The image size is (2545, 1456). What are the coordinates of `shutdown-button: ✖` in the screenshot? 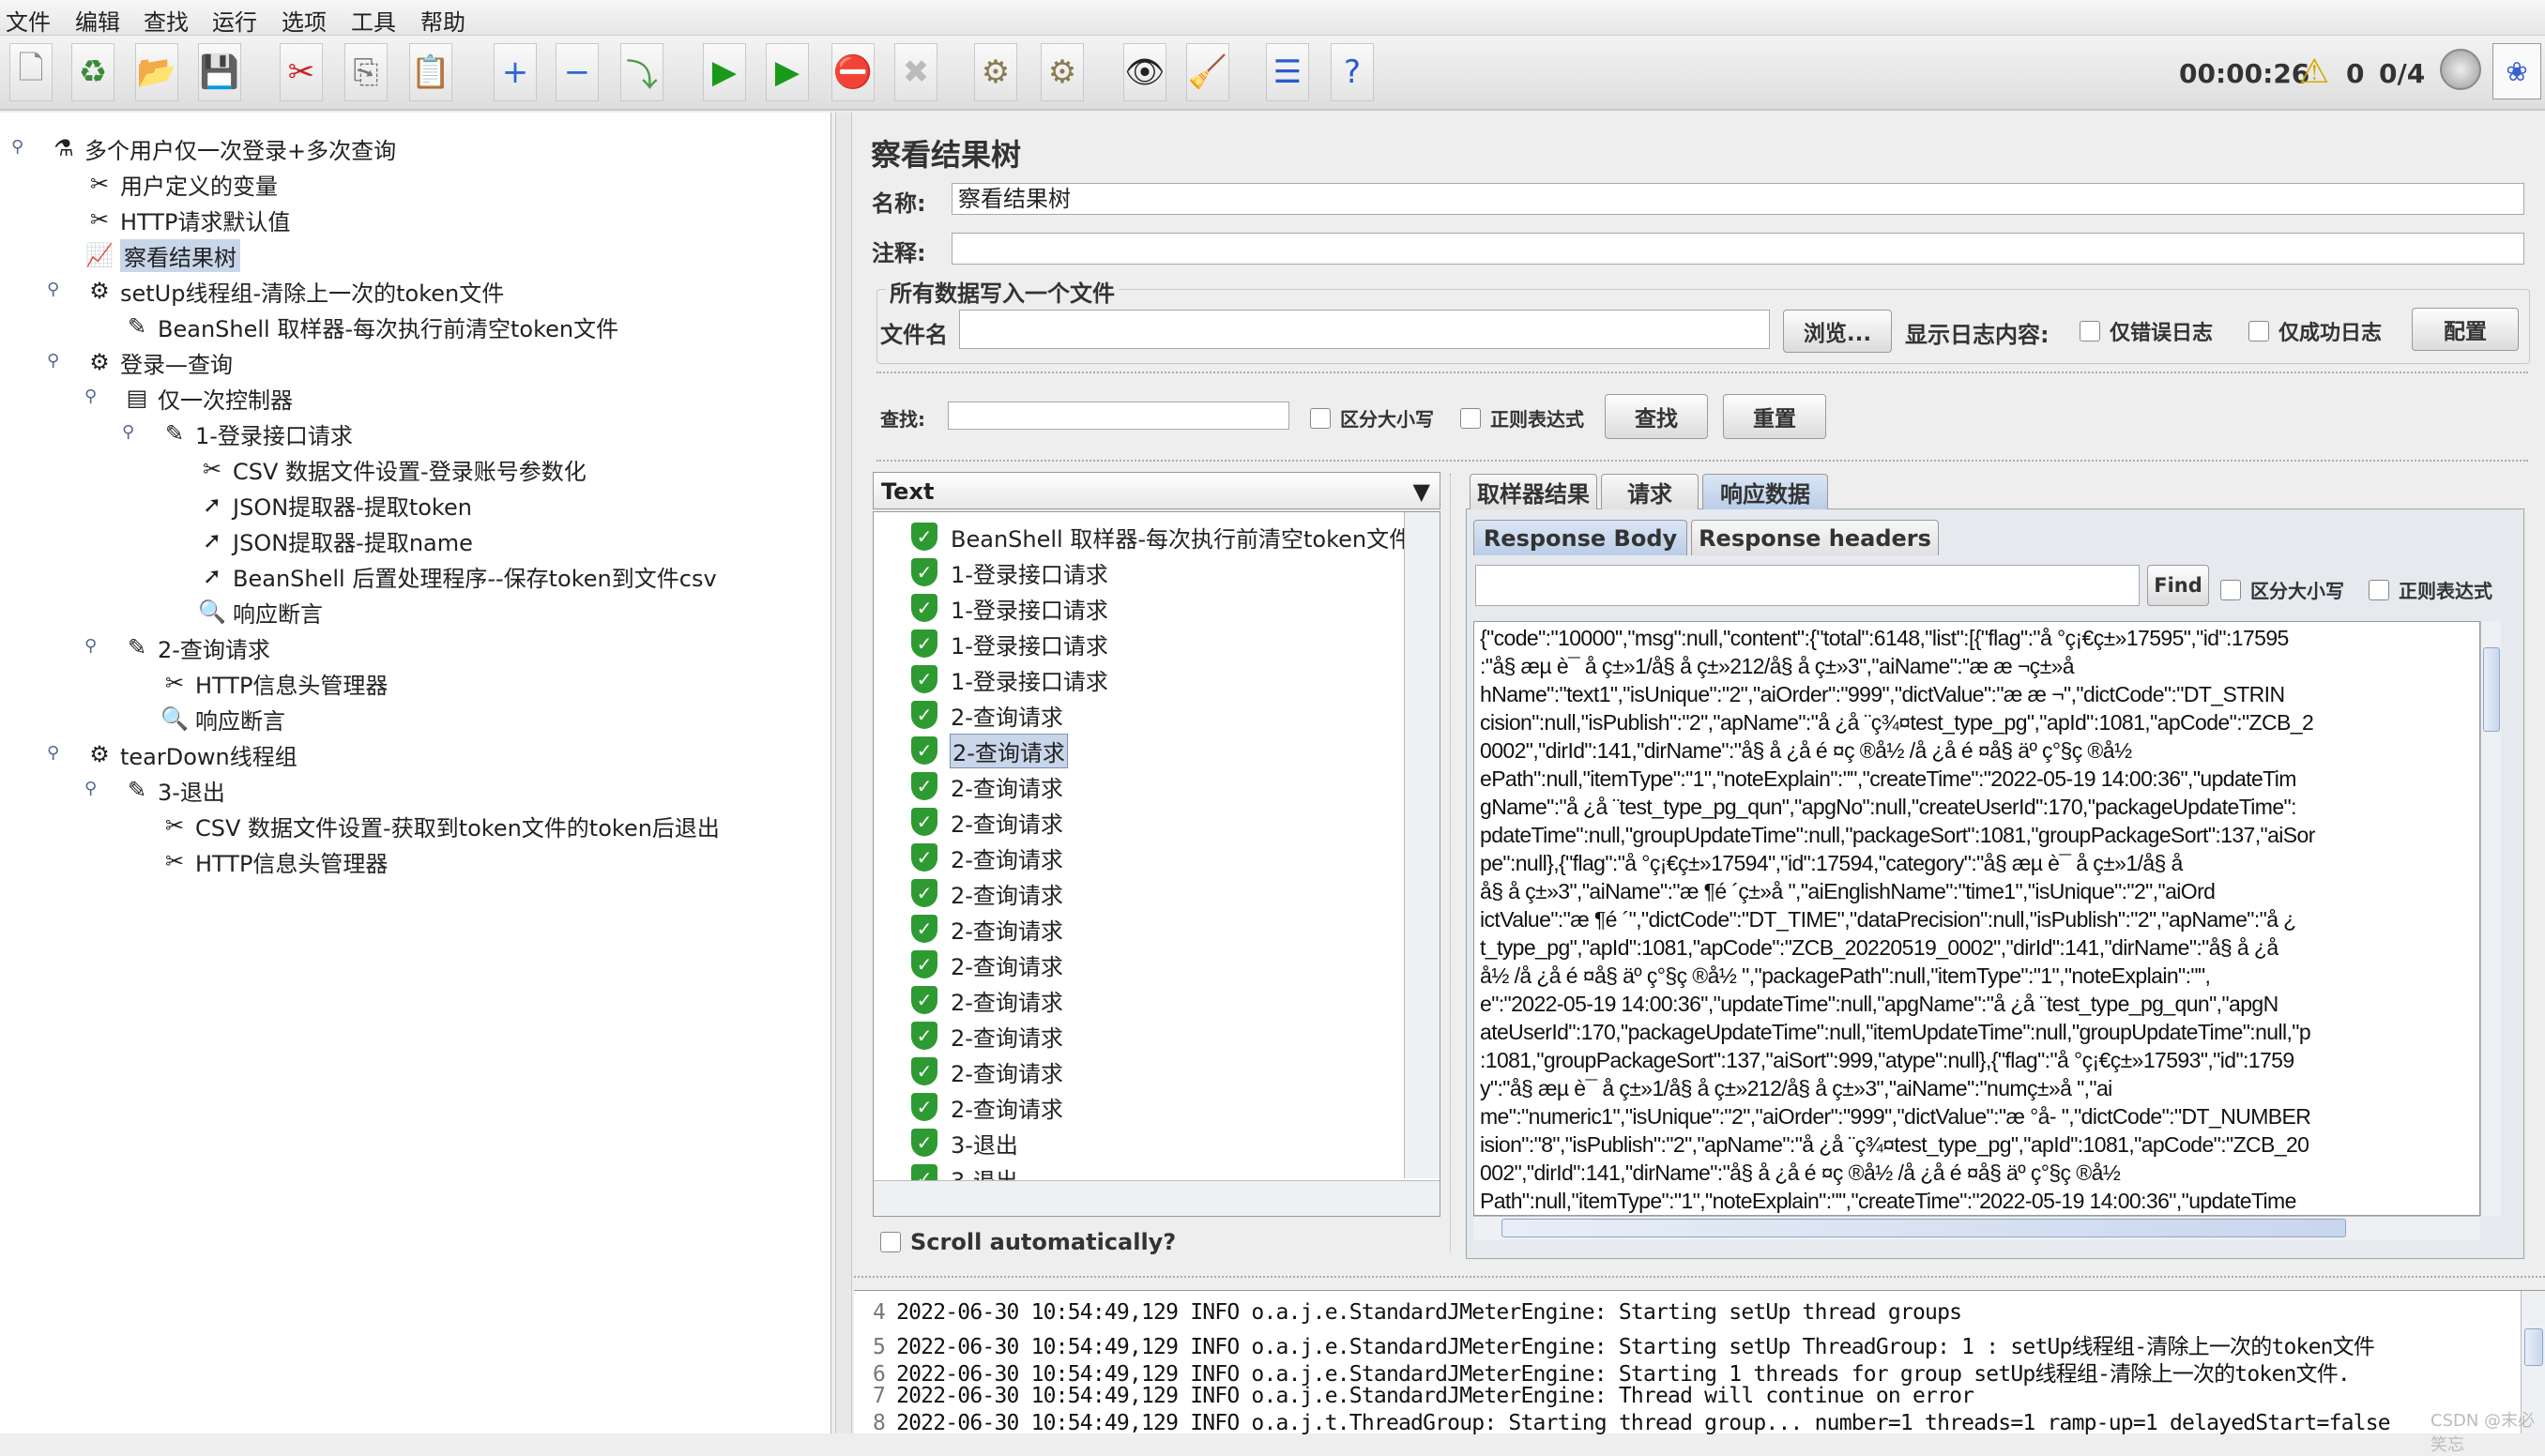 It's located at (915, 72).